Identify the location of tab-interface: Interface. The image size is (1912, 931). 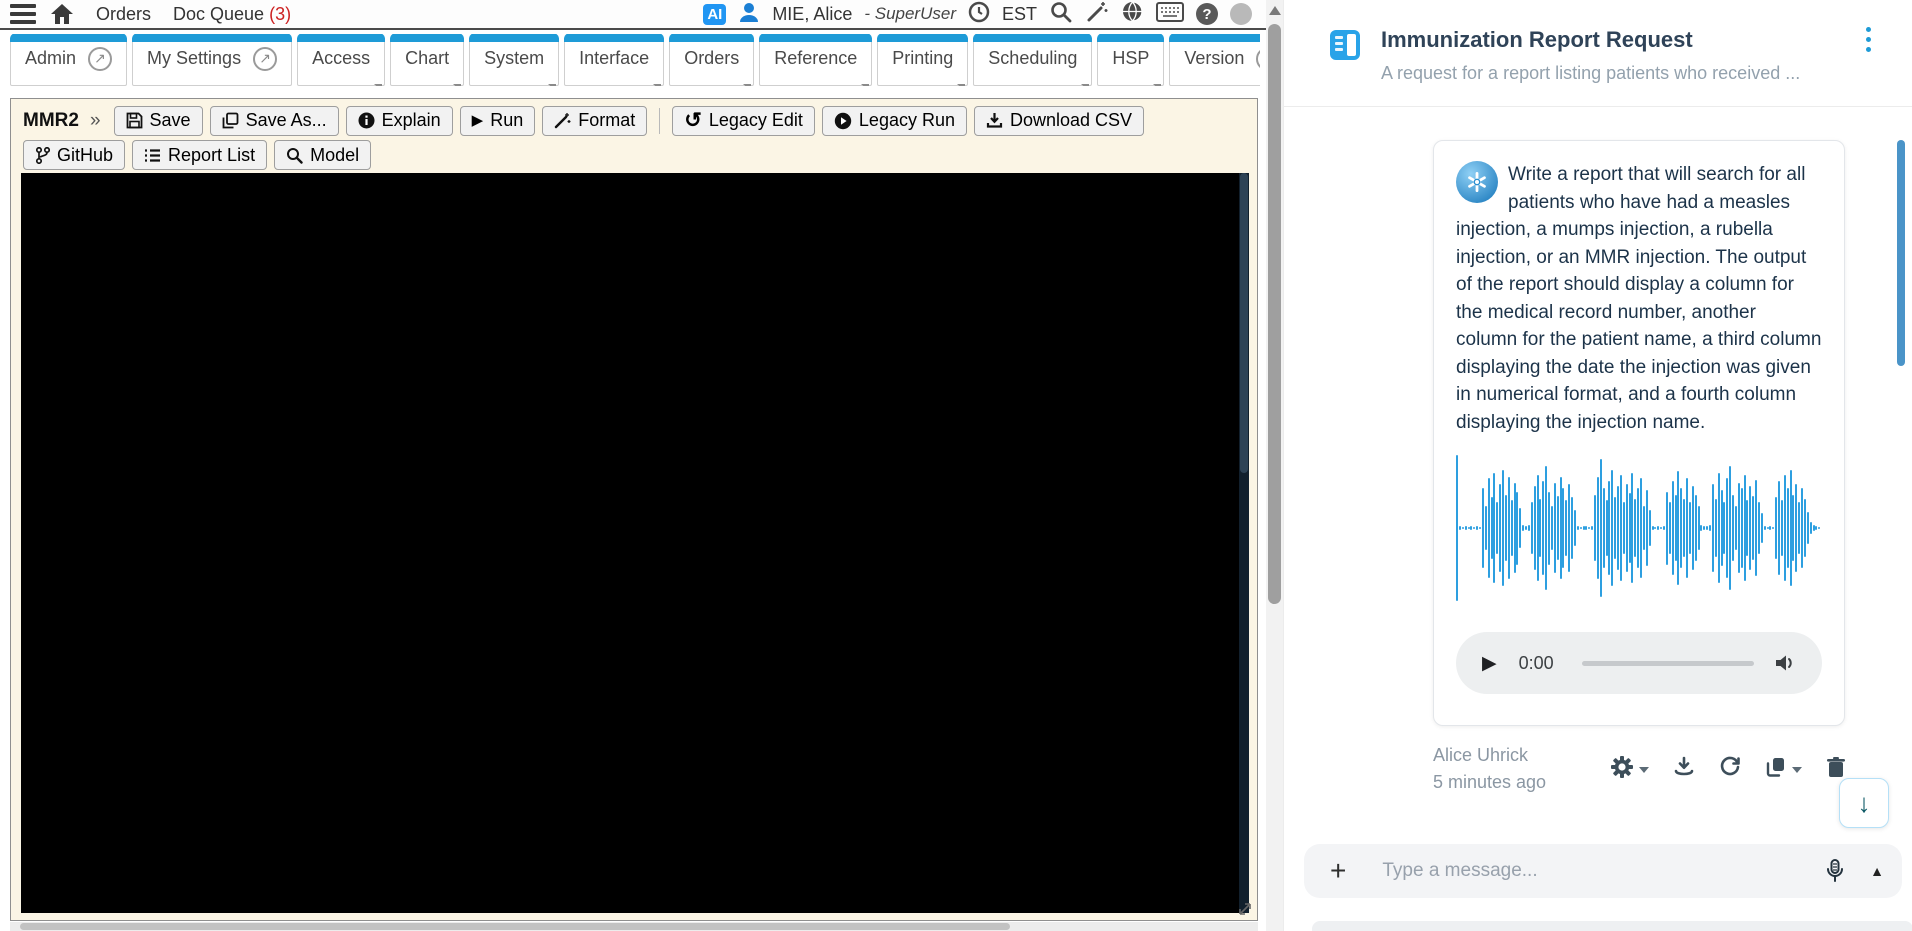
(614, 60).